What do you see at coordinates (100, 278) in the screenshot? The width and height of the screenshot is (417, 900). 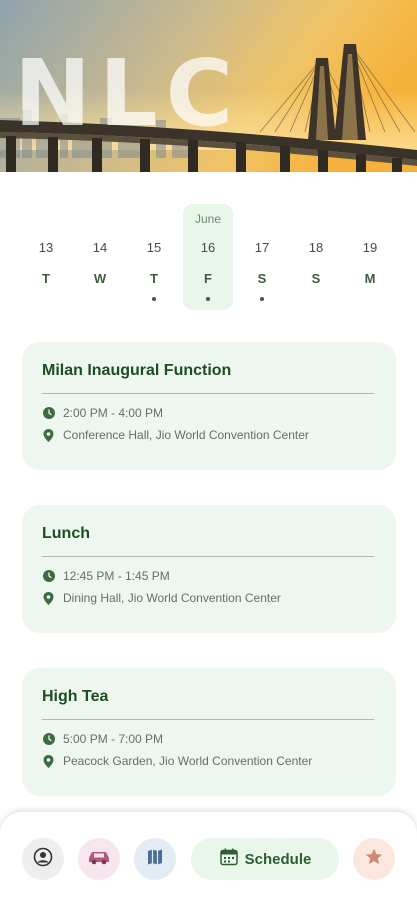 I see `day-letter: W` at bounding box center [100, 278].